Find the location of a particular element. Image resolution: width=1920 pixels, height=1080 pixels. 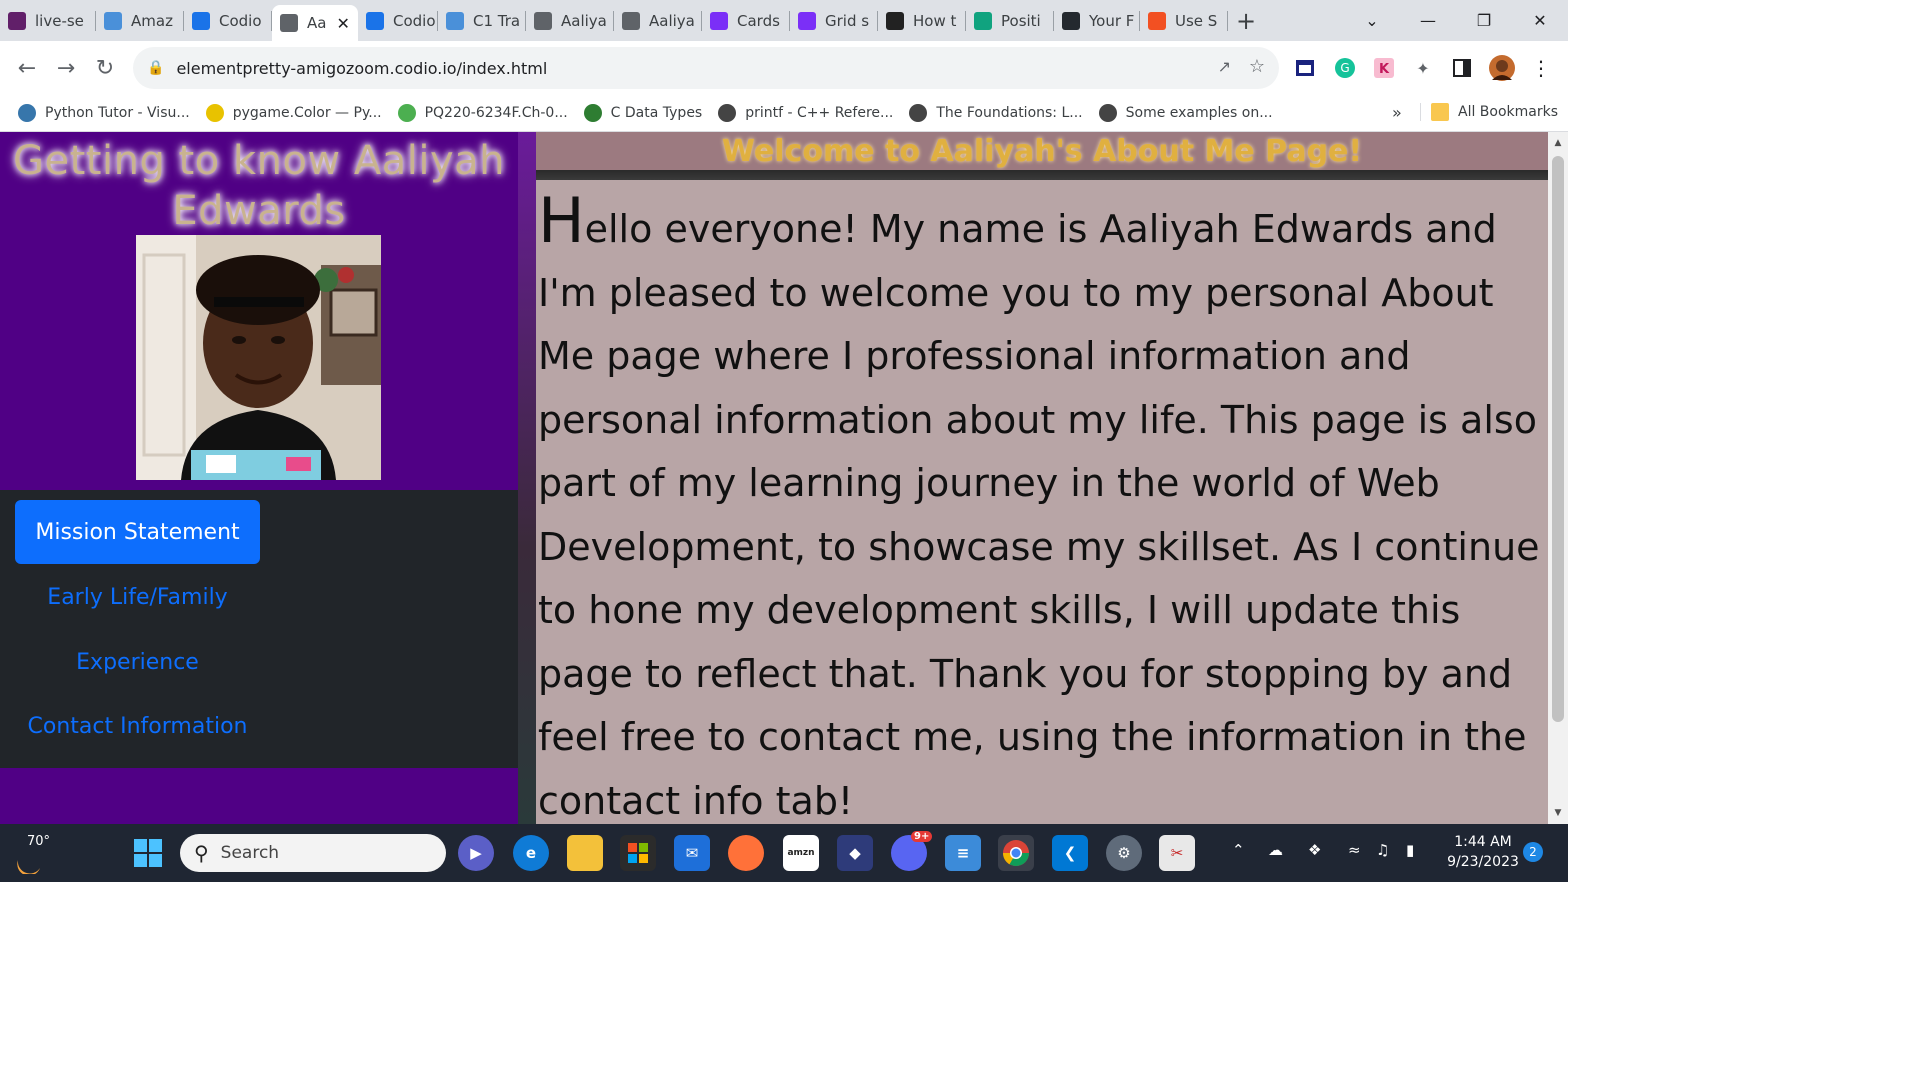

snipping-tool-icon: ✂ is located at coordinates (1177, 853).